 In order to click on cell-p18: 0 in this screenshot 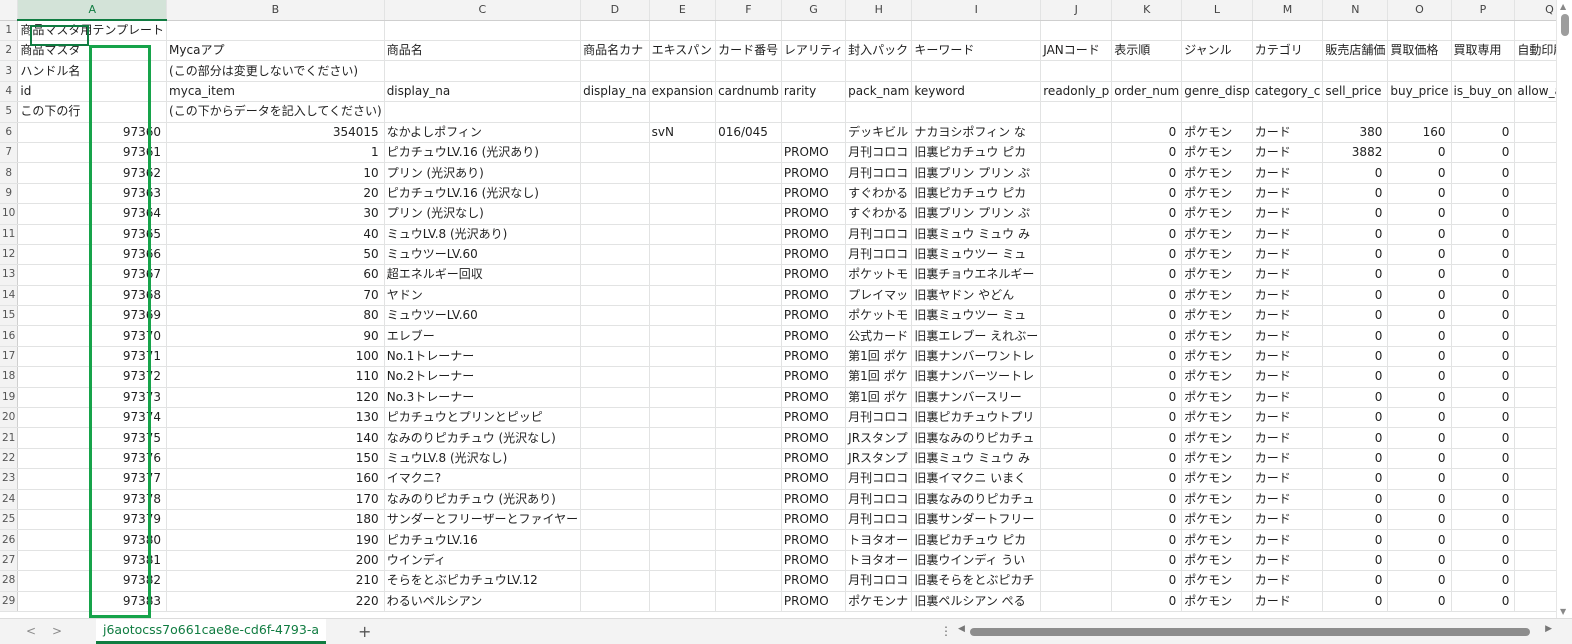, I will do `click(1483, 377)`.